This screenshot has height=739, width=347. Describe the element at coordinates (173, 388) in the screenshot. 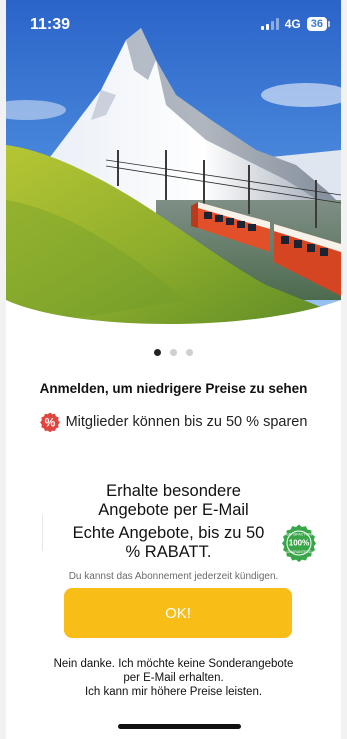

I see `login-title: Anmelden, um niedrigere Preise zu sehen` at that location.